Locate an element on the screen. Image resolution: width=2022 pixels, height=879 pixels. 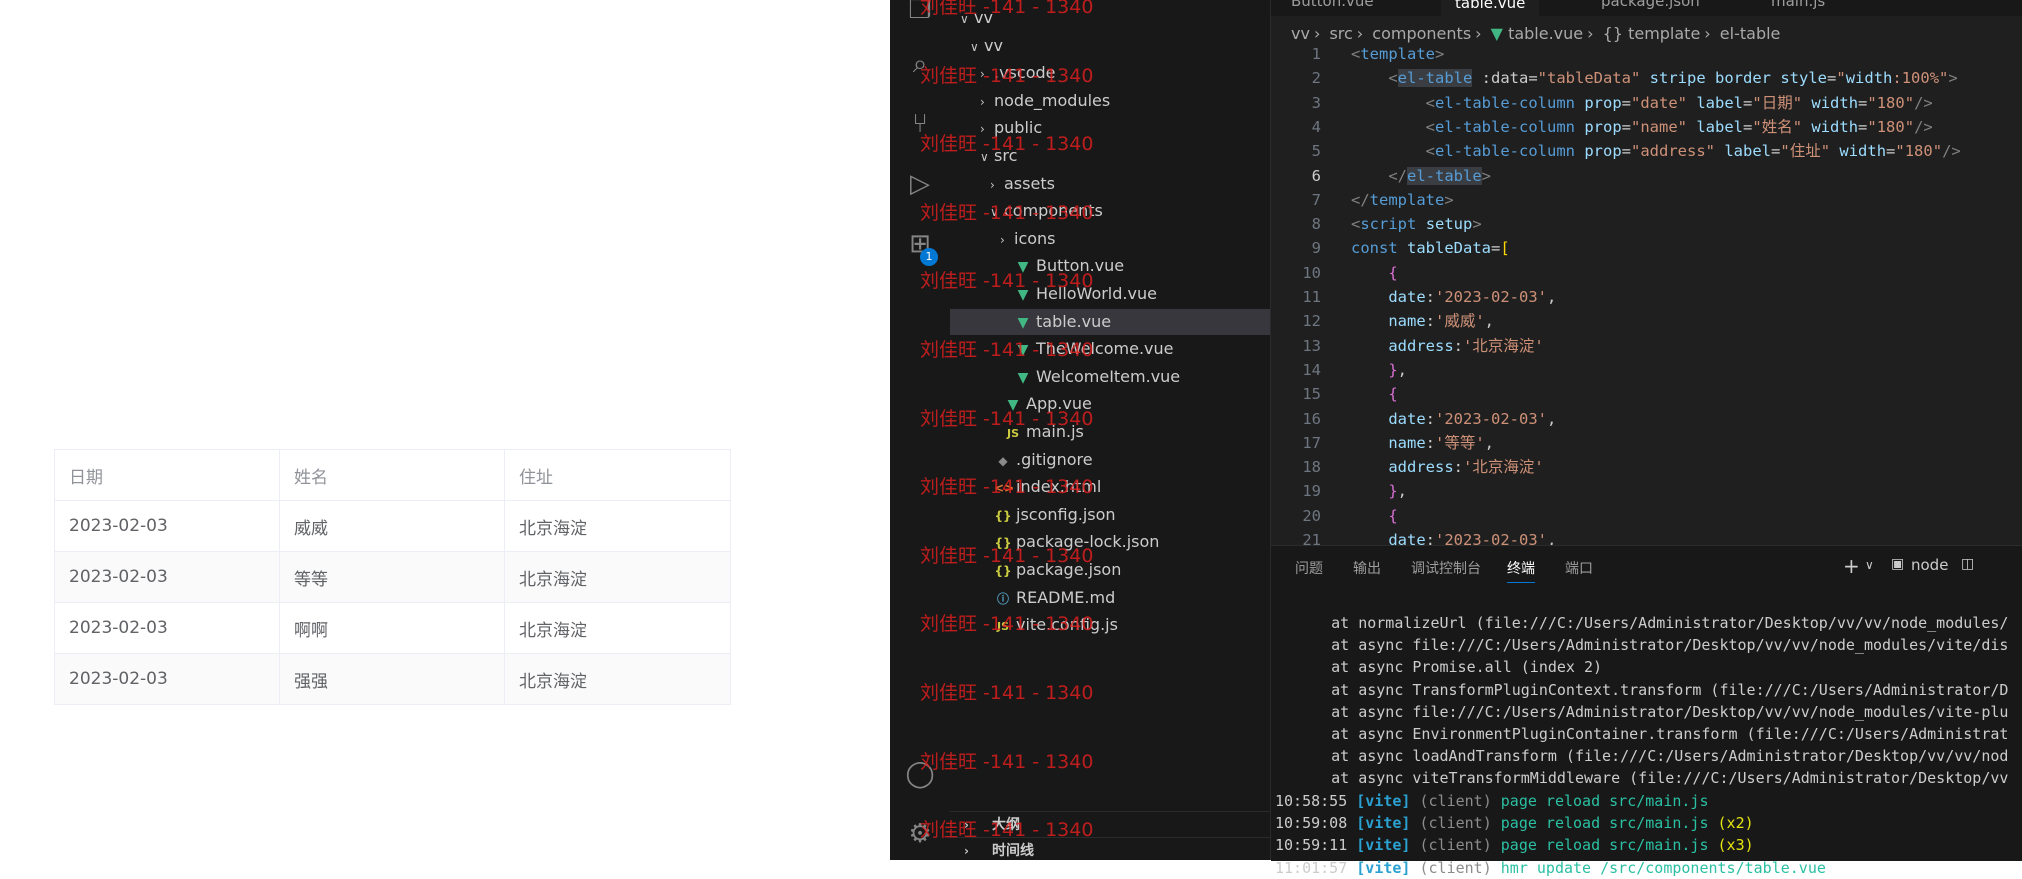
tree-item: › public is located at coordinates (1110, 128).